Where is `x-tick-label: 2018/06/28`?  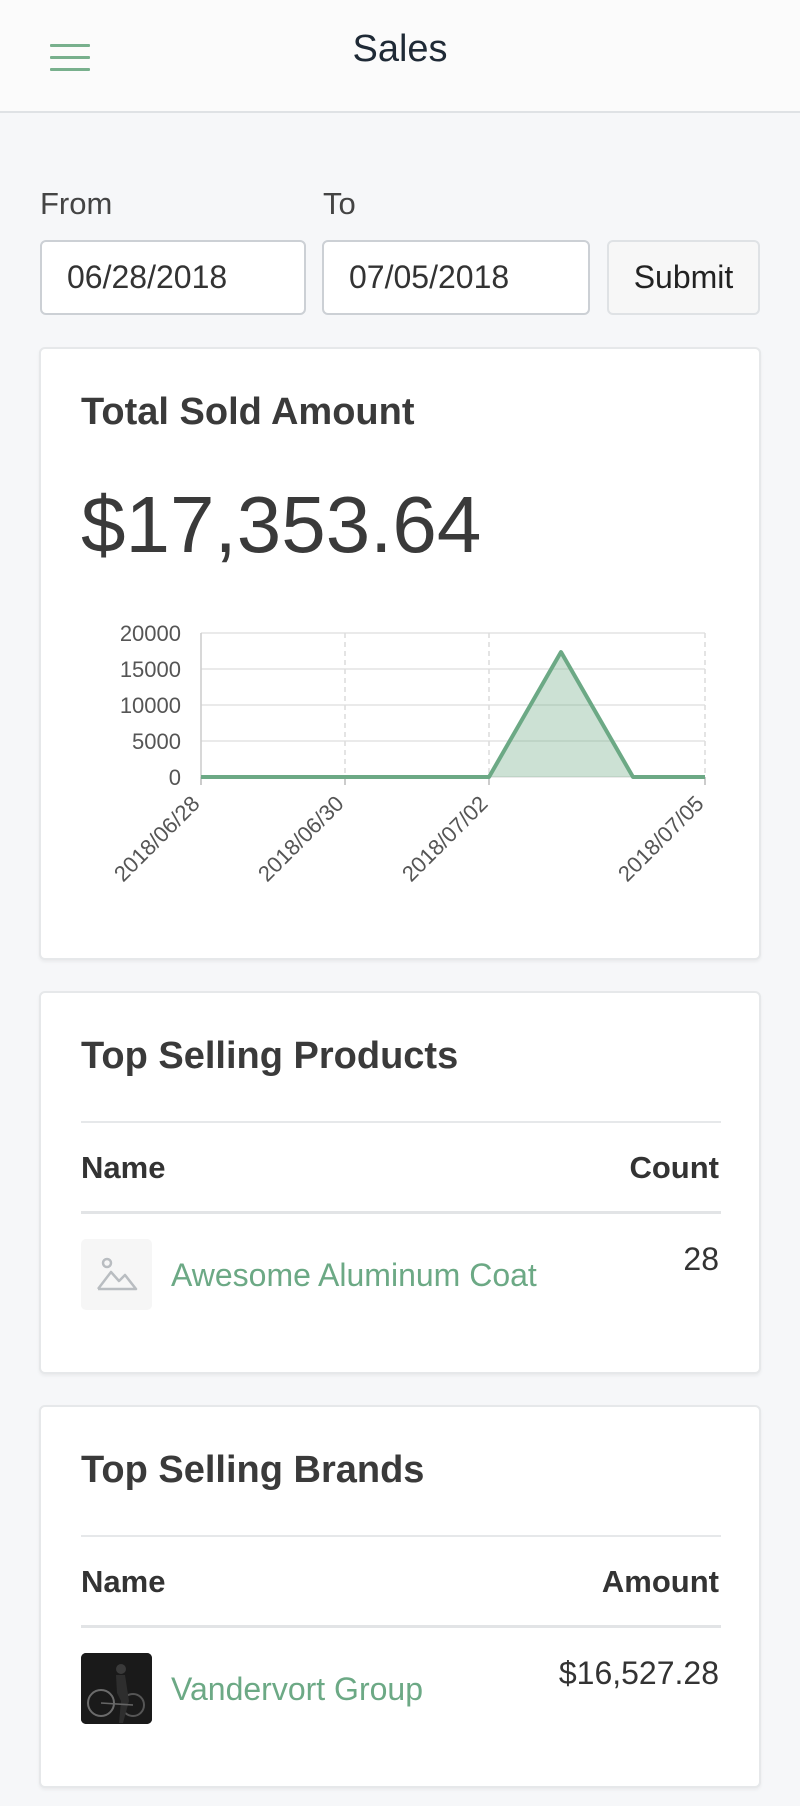 x-tick-label: 2018/06/28 is located at coordinates (157, 839).